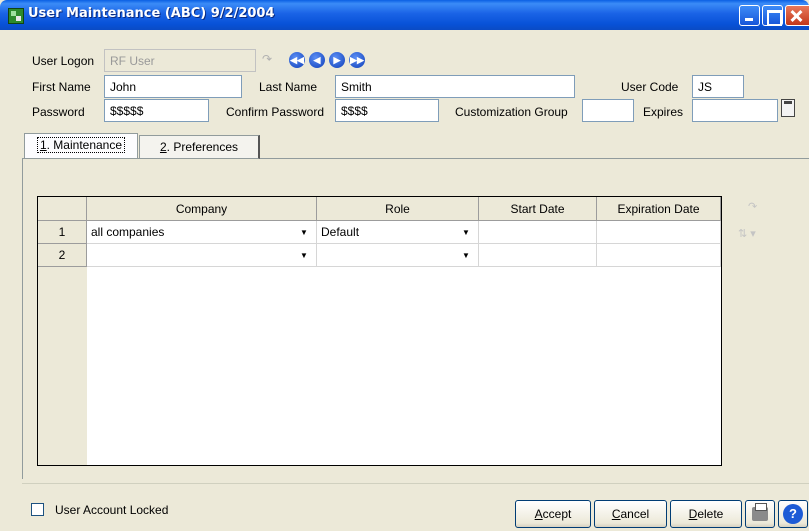 The image size is (809, 531). Describe the element at coordinates (650, 87) in the screenshot. I see `user-code-label: User Code` at that location.